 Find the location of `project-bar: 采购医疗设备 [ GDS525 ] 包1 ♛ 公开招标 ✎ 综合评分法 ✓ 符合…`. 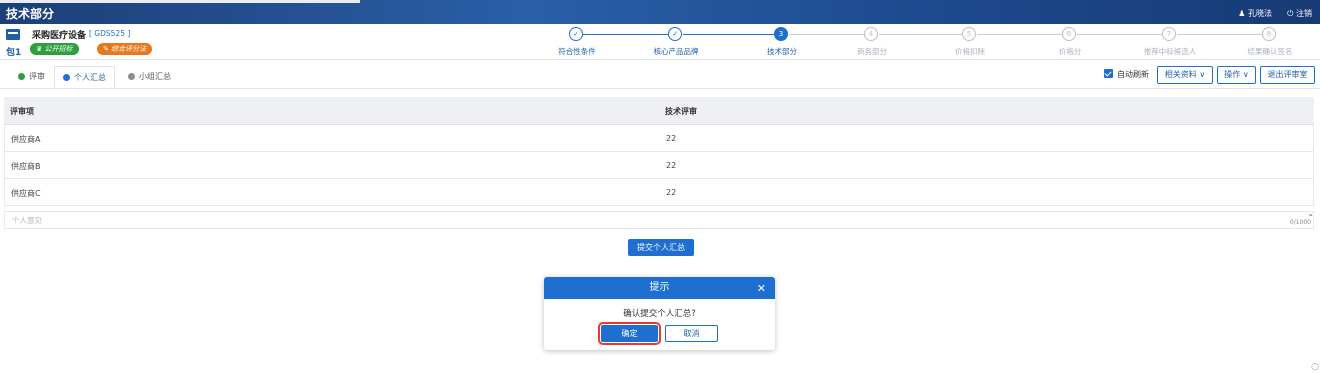

project-bar: 采购医疗设备 [ GDS525 ] 包1 ♛ 公开招标 ✎ 综合评分法 ✓ 符合… is located at coordinates (660, 42).